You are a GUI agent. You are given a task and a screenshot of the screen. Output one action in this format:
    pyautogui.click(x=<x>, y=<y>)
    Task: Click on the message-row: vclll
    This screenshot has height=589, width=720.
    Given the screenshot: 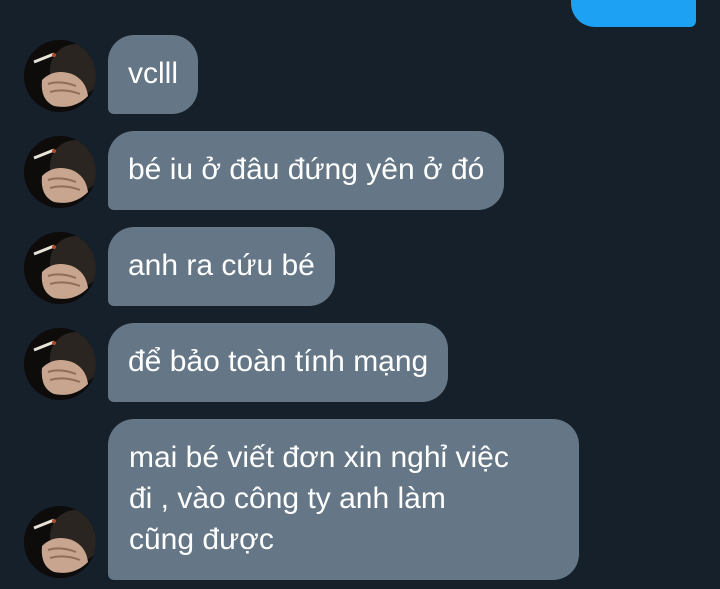 What is the action you would take?
    pyautogui.click(x=111, y=74)
    